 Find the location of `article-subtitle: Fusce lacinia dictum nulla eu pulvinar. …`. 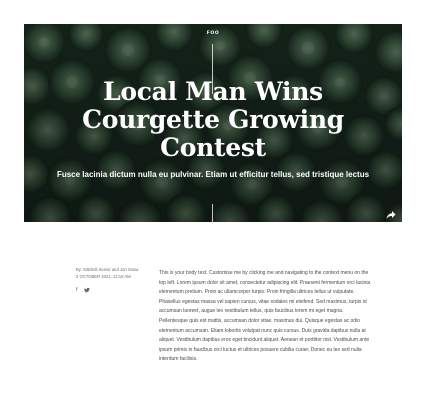

article-subtitle: Fusce lacinia dictum nulla eu pulvinar. … is located at coordinates (213, 174).